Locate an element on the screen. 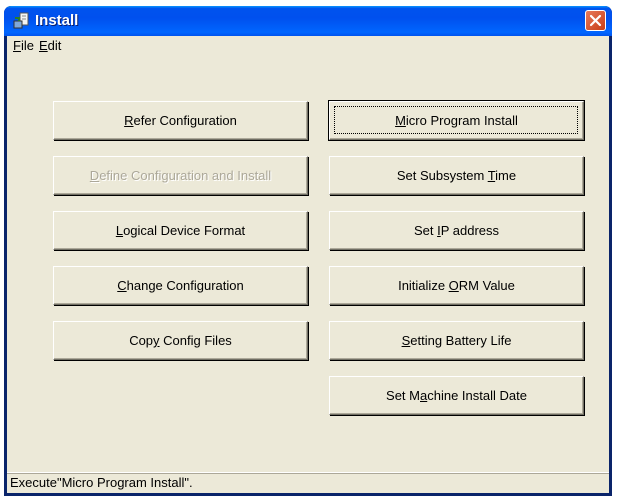 The image size is (621, 502). btn-label-accel: C is located at coordinates (122, 285).